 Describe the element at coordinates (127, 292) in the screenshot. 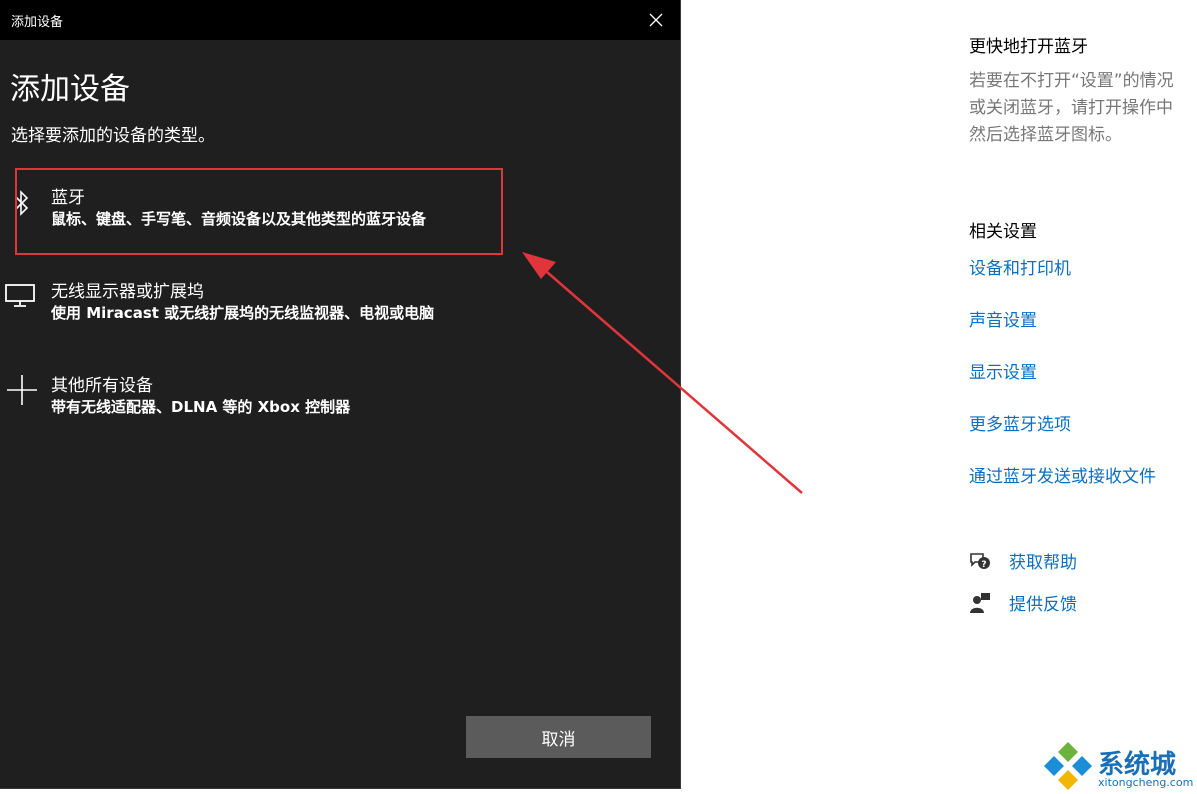

I see `device-name: 无线显示器或扩展坞` at that location.